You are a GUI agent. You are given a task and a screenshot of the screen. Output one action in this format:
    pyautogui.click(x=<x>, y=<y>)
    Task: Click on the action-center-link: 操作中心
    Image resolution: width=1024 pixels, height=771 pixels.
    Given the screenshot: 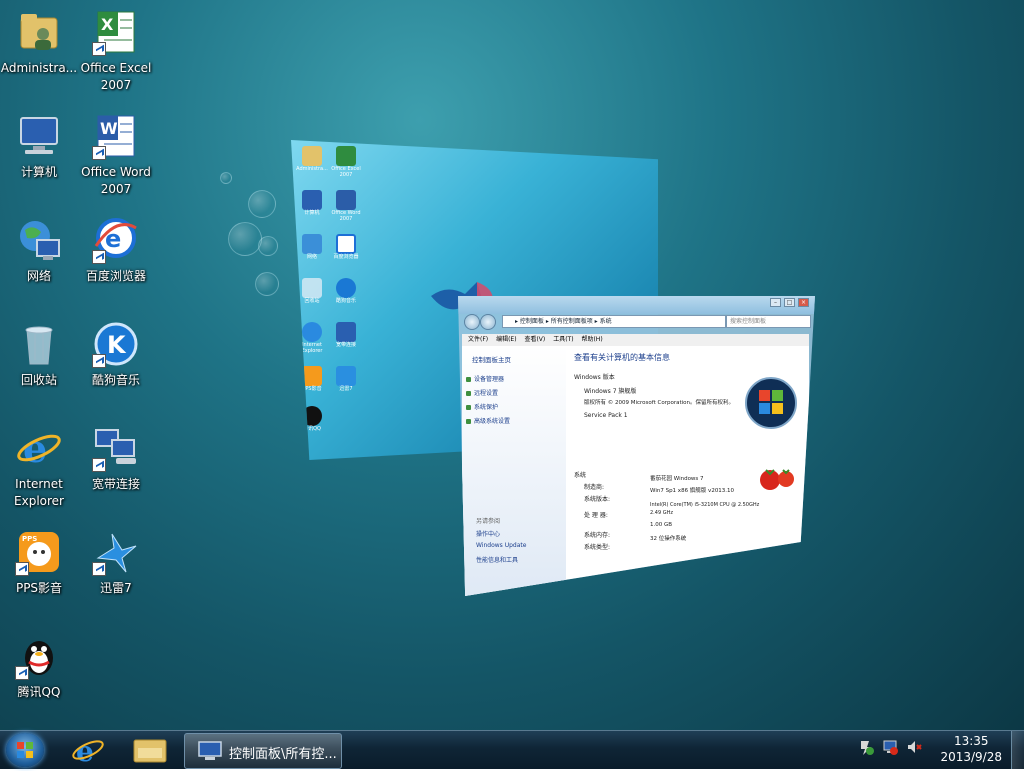 What is the action you would take?
    pyautogui.click(x=488, y=533)
    